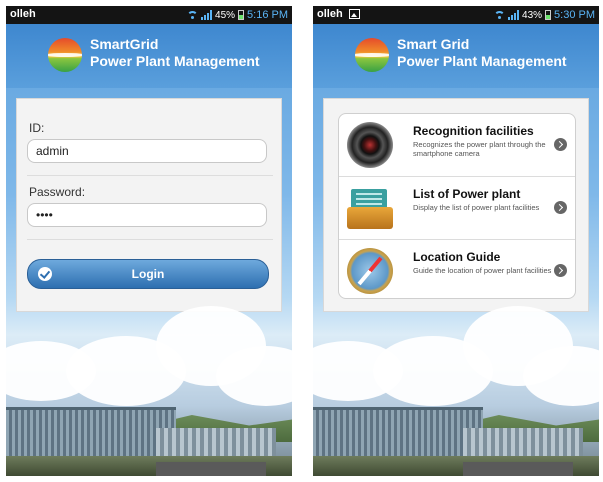  I want to click on check-icon, so click(45, 274).